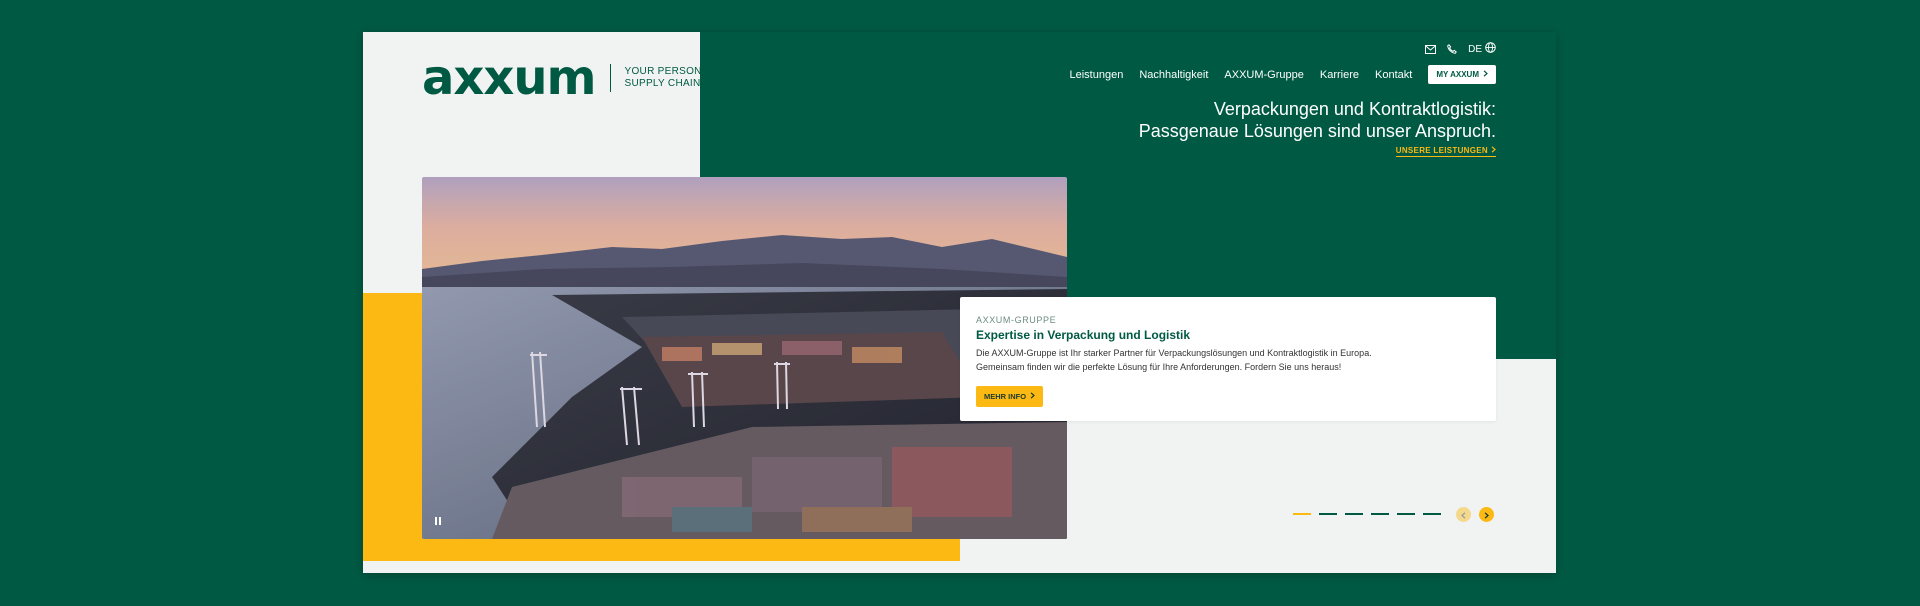 Image resolution: width=1920 pixels, height=606 pixels. I want to click on nav-leistungen: Leistungen, so click(1096, 75).